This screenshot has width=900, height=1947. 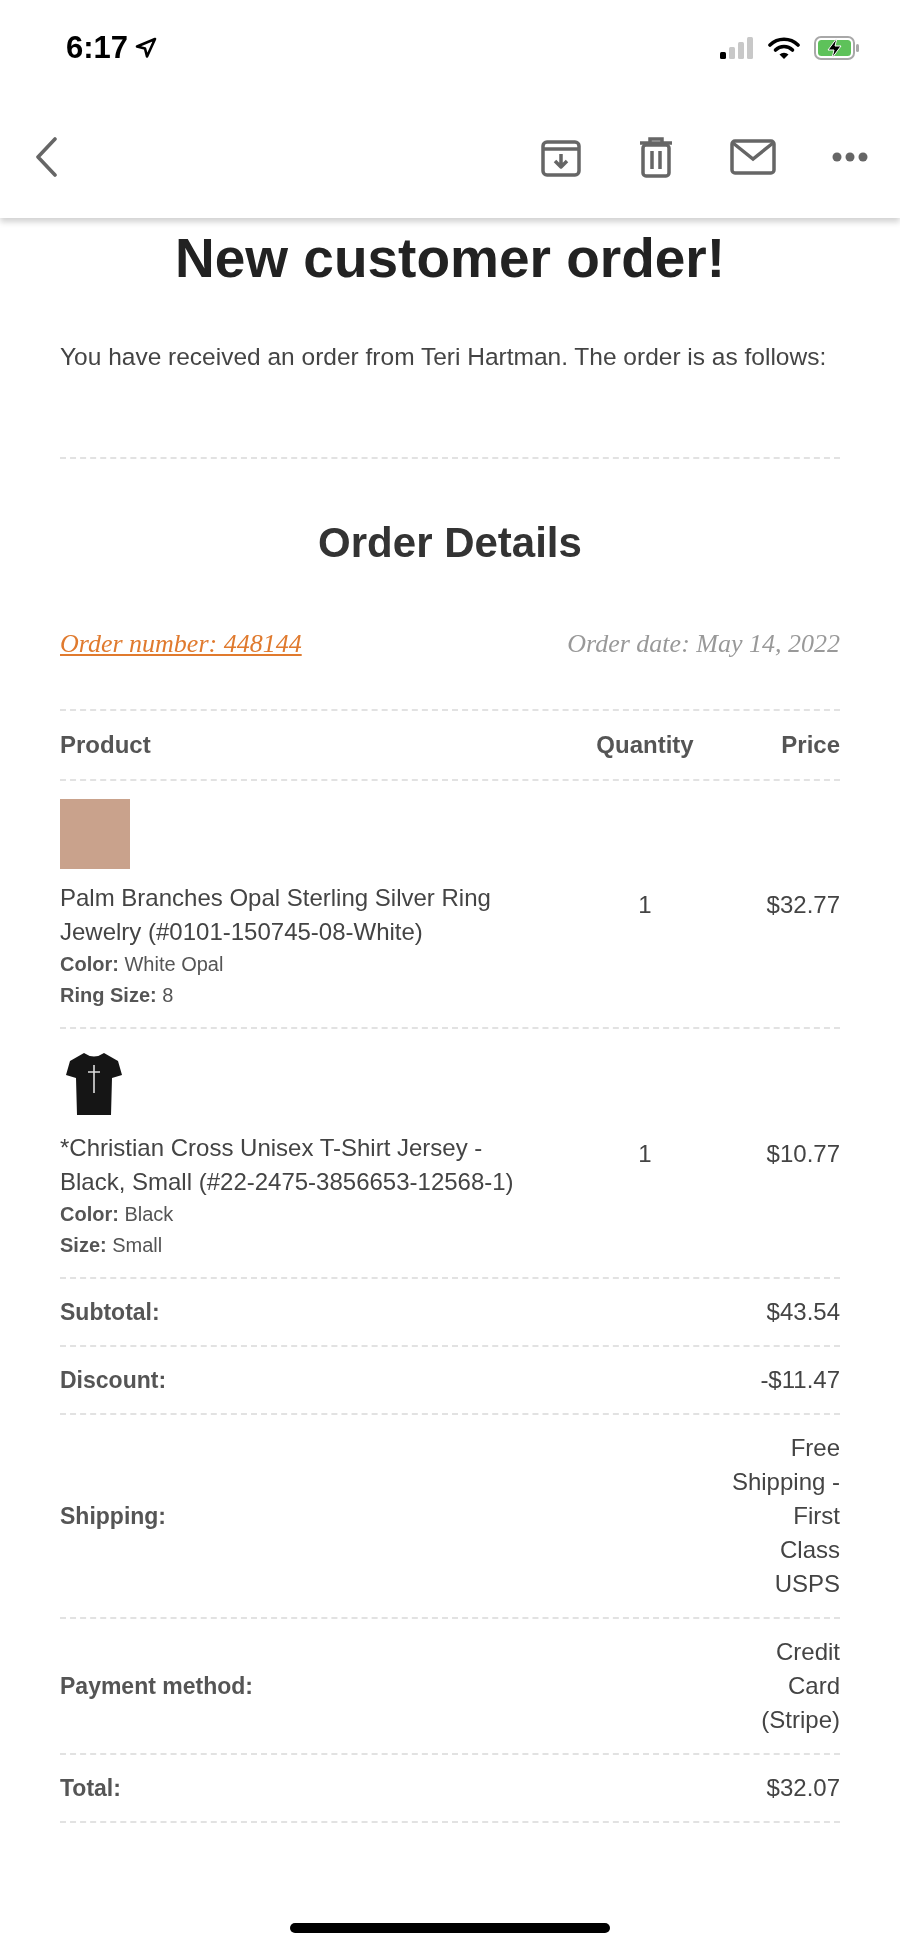 What do you see at coordinates (784, 48) in the screenshot?
I see `wifi-icon` at bounding box center [784, 48].